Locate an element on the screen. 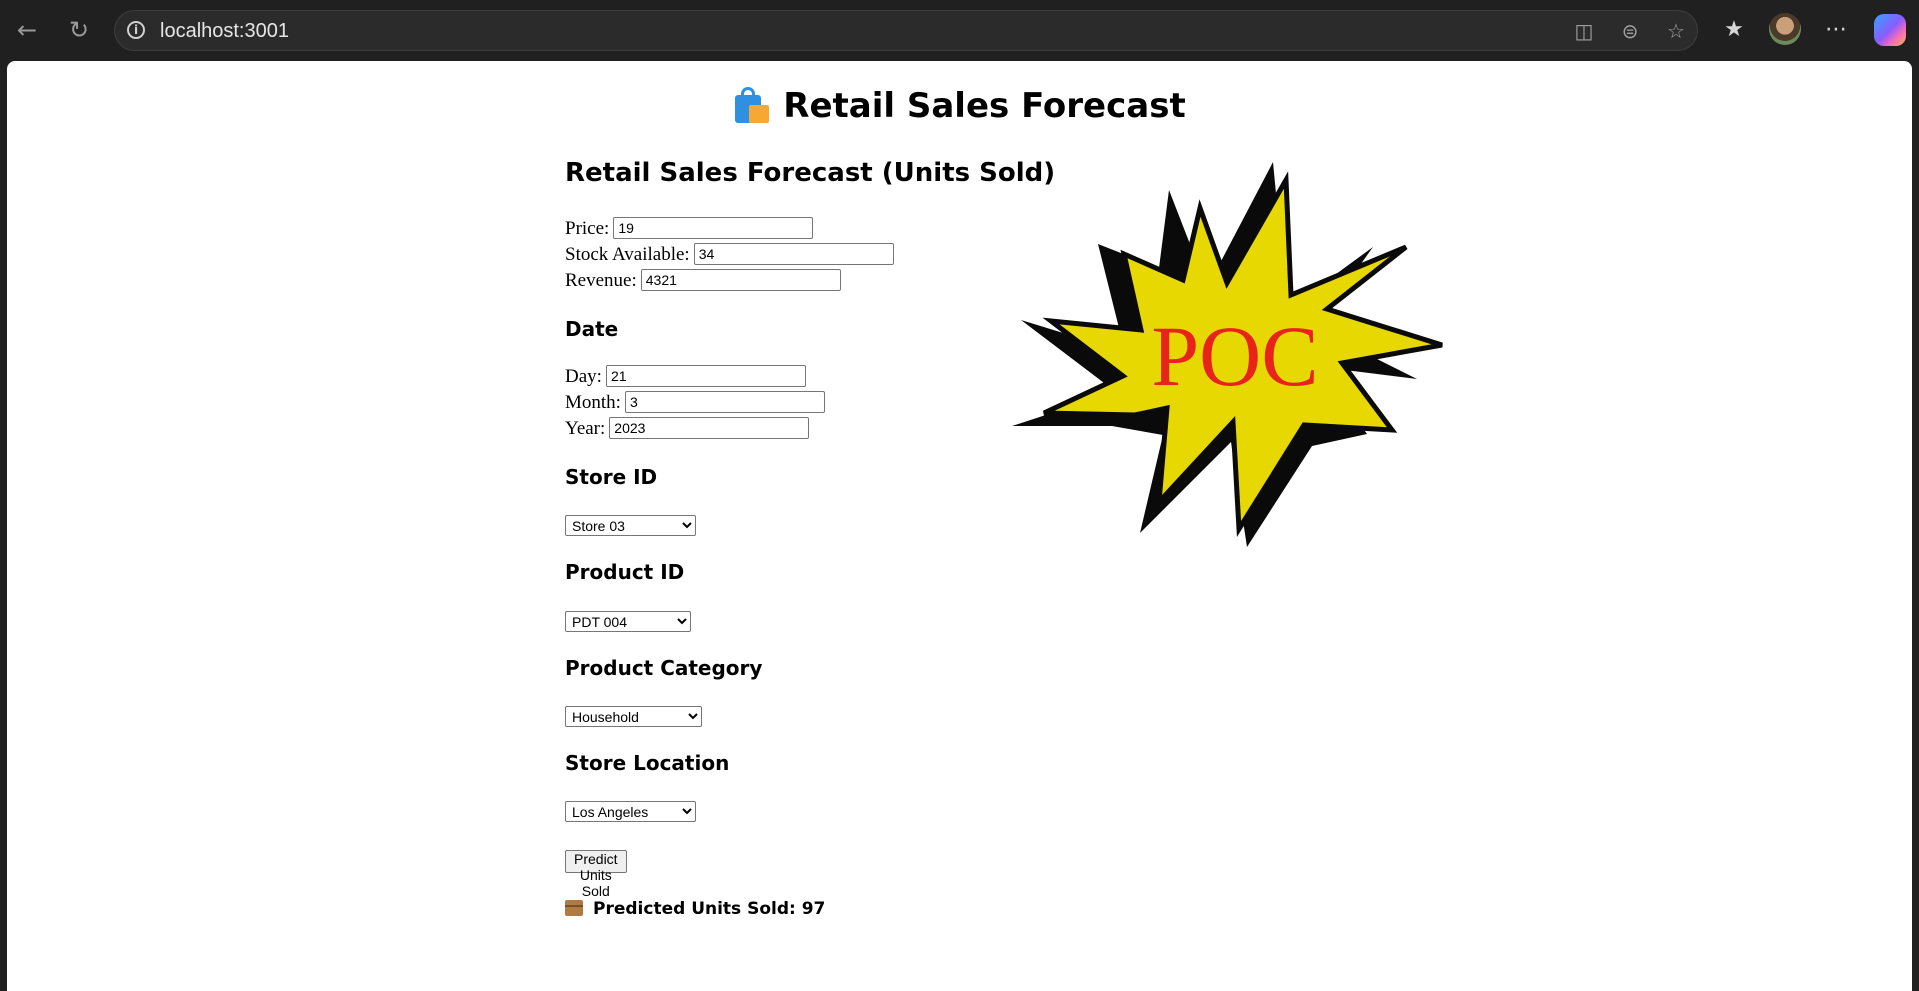 The width and height of the screenshot is (1919, 991). stock-row: Stock Available: is located at coordinates (729, 255).